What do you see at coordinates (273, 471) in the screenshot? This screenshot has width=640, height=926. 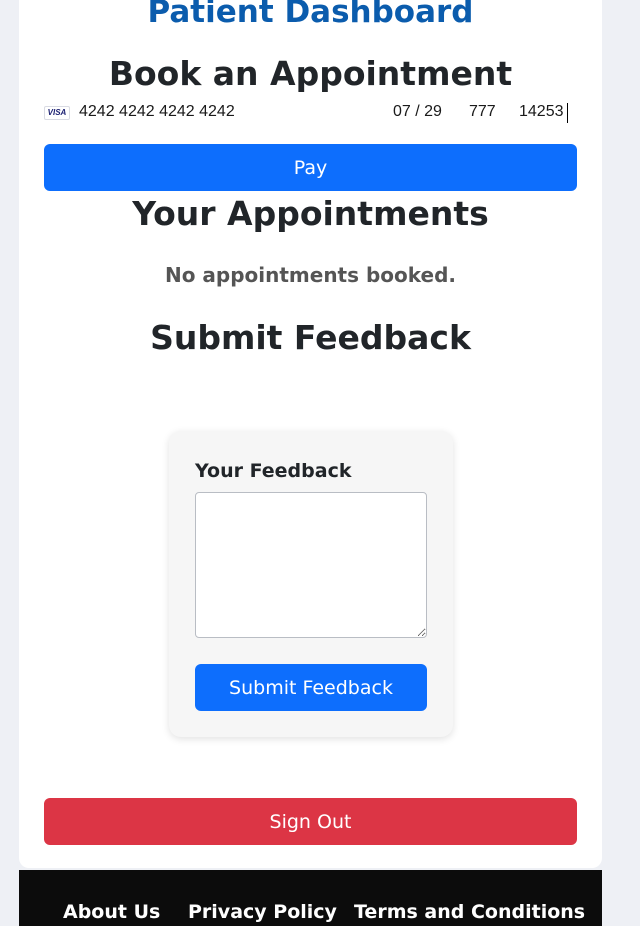 I see `feedback-label: Your Feedback` at bounding box center [273, 471].